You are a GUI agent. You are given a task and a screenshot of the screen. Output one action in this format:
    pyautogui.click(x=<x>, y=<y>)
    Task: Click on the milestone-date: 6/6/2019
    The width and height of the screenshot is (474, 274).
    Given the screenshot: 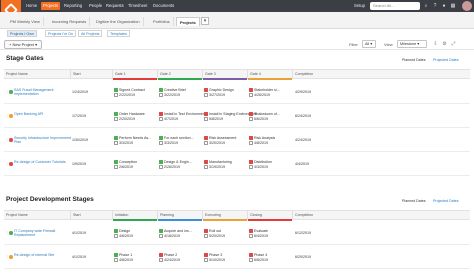 What is the action you would take?
    pyautogui.click(x=261, y=118)
    